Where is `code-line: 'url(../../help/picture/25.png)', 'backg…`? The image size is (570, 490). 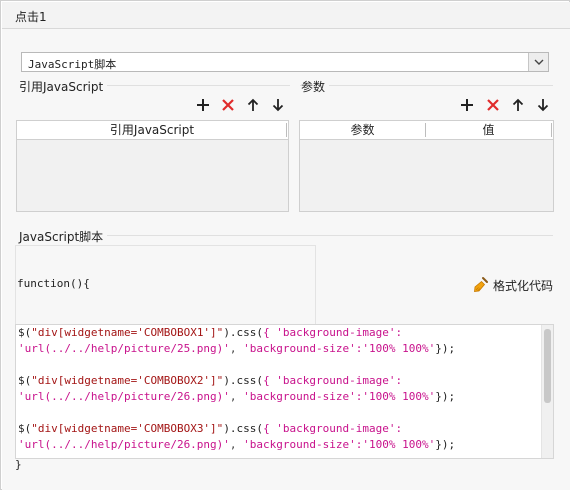 code-line: 'url(../../help/picture/25.png)', 'backg… is located at coordinates (237, 348).